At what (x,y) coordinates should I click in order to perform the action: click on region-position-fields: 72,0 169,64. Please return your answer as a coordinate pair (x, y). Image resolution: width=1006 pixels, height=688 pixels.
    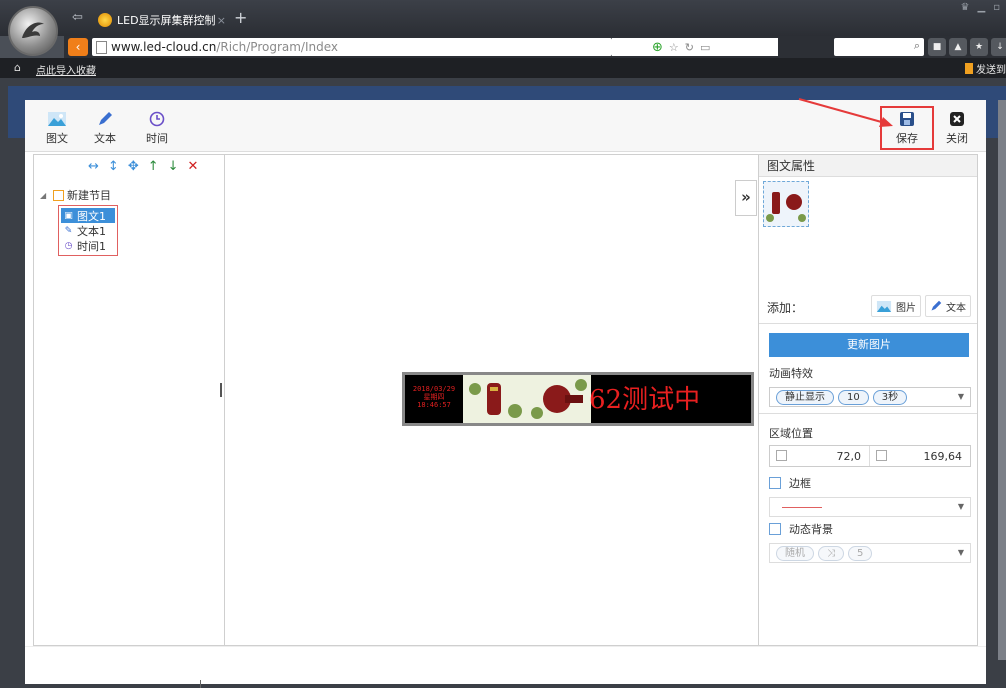
    Looking at the image, I should click on (870, 456).